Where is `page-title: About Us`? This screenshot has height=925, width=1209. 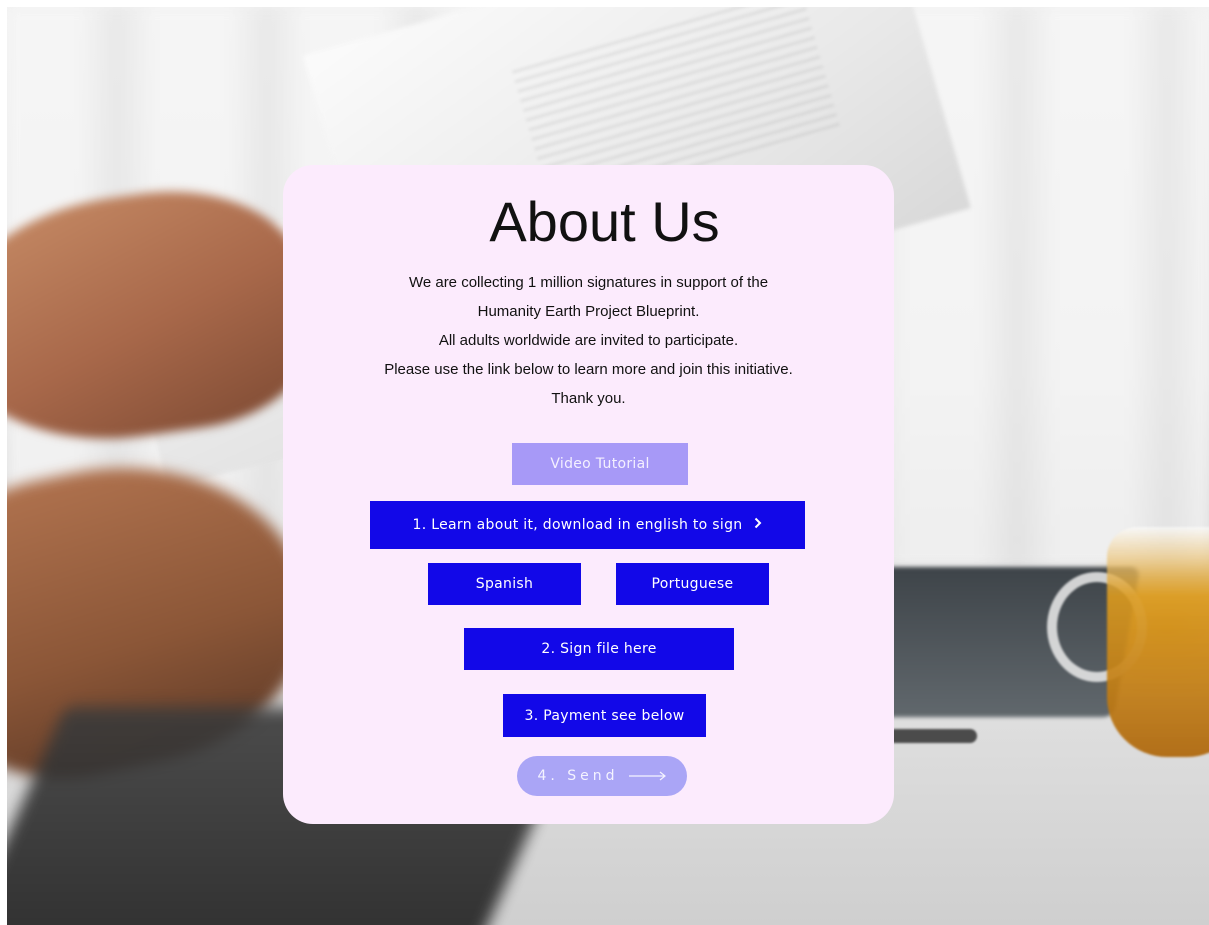
page-title: About Us is located at coordinates (604, 221).